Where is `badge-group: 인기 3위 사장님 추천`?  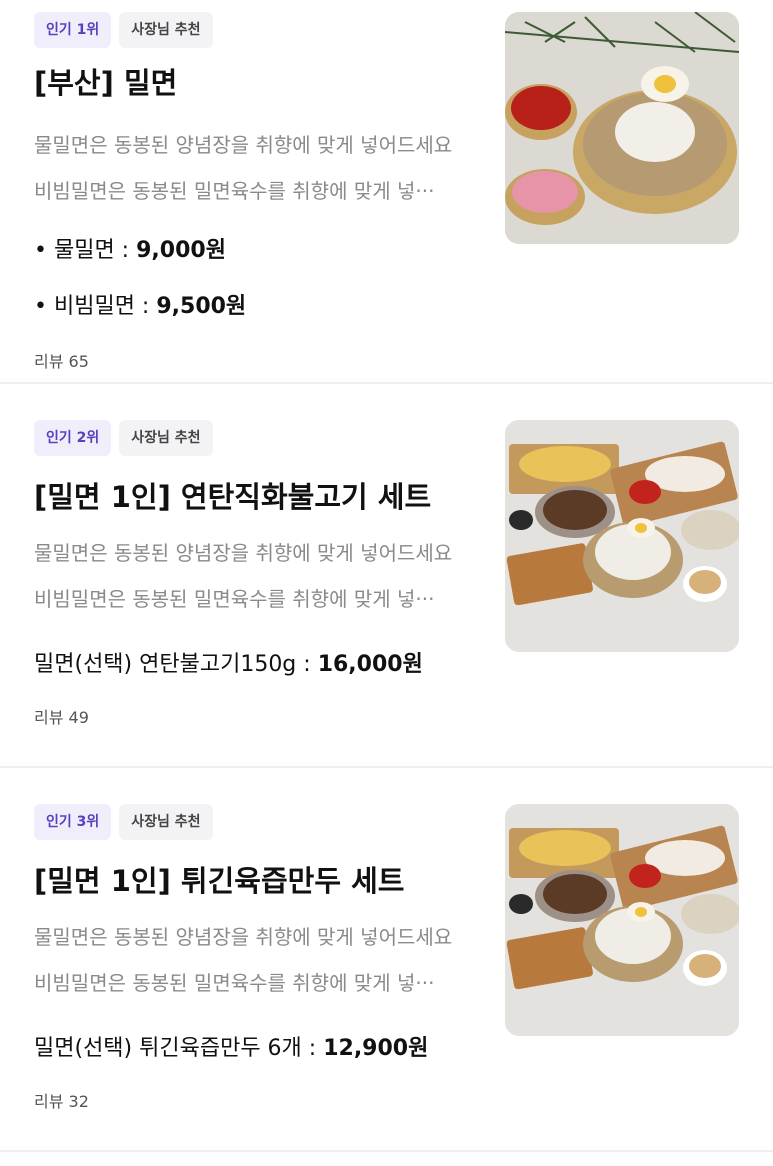
badge-group: 인기 3위 사장님 추천 is located at coordinates (123, 822).